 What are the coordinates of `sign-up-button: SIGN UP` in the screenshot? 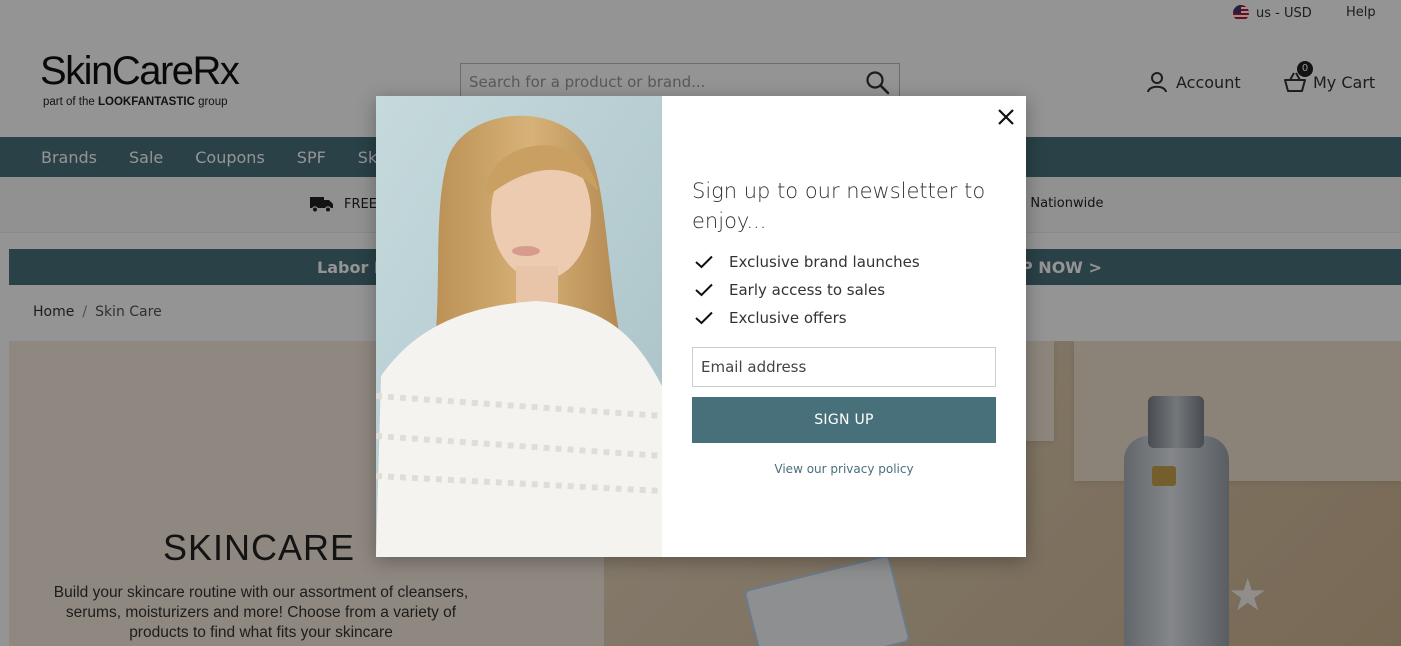 It's located at (844, 420).